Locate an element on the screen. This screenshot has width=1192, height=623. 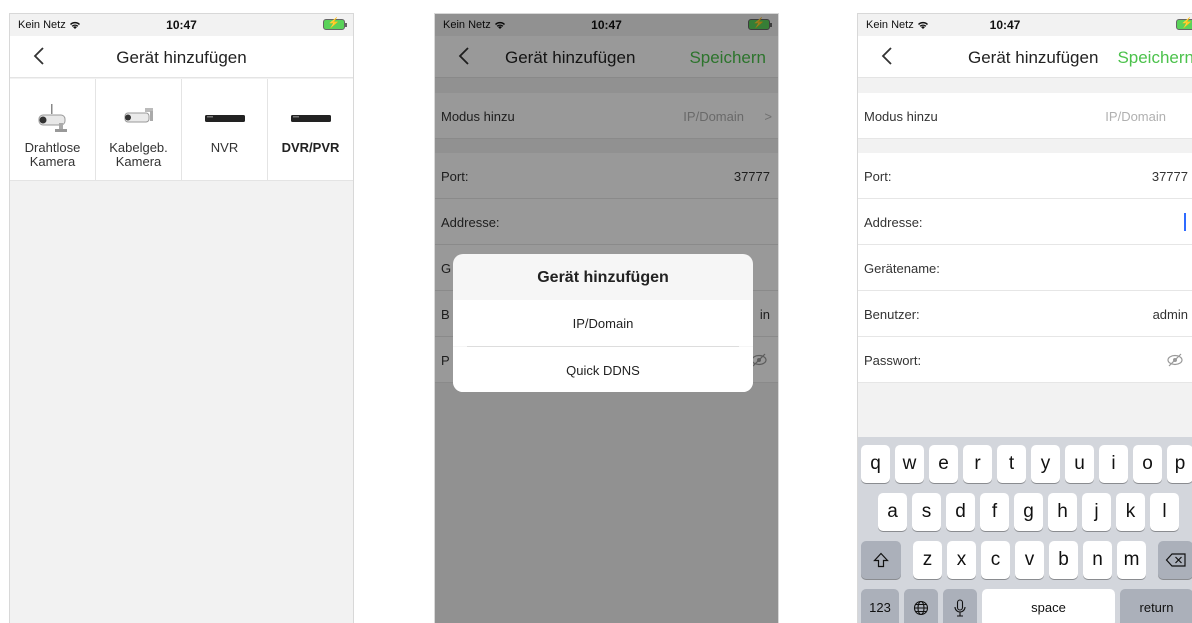
mode-label: Modus hinzu is located at coordinates (901, 116).